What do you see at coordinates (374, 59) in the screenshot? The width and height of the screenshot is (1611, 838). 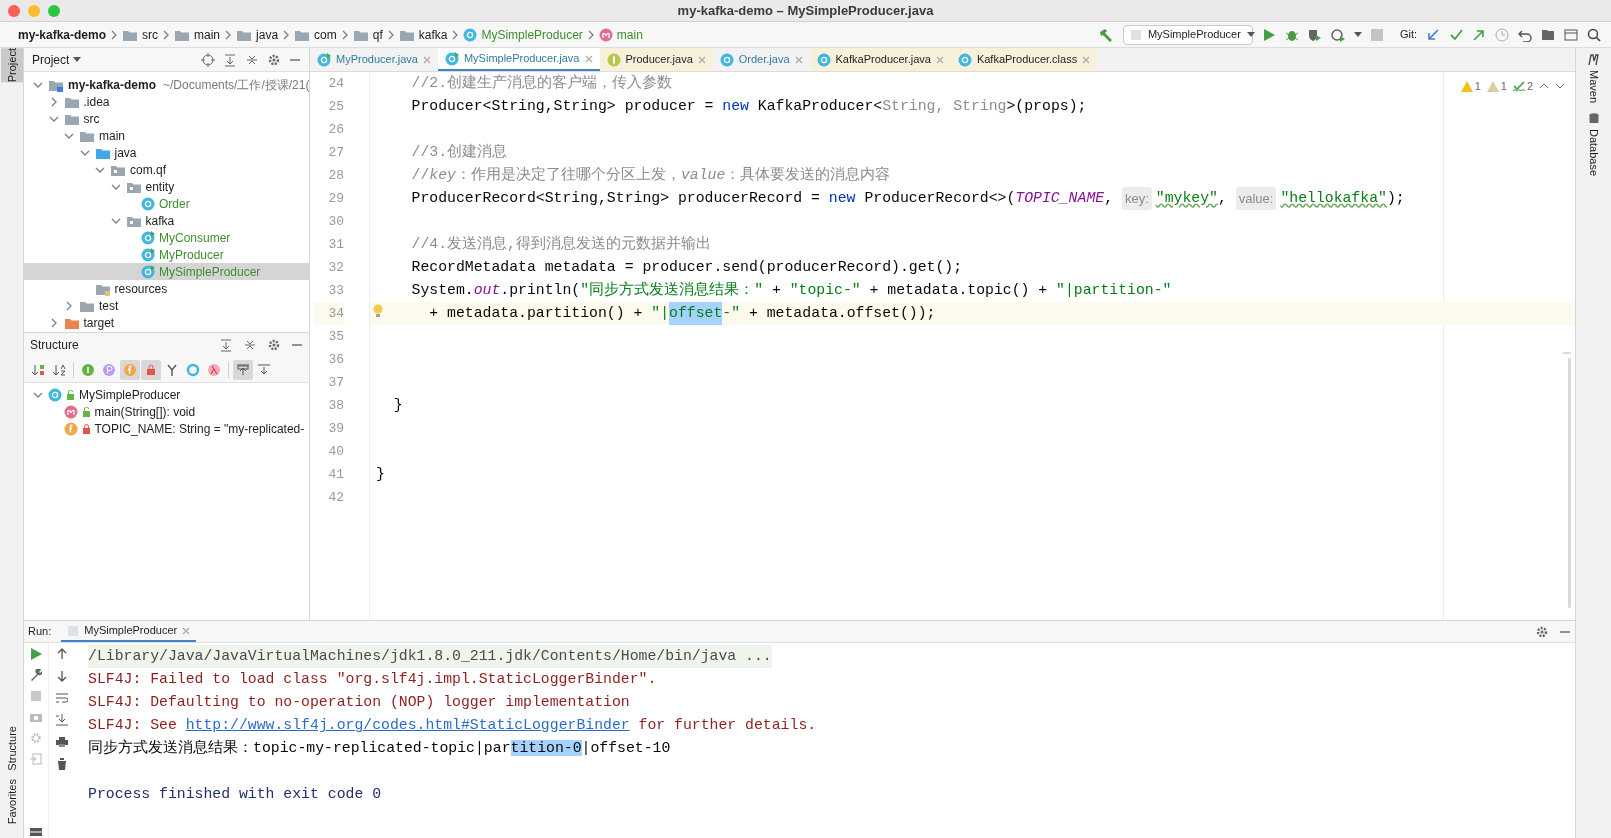 I see `editor-tab: MyProducer.java` at bounding box center [374, 59].